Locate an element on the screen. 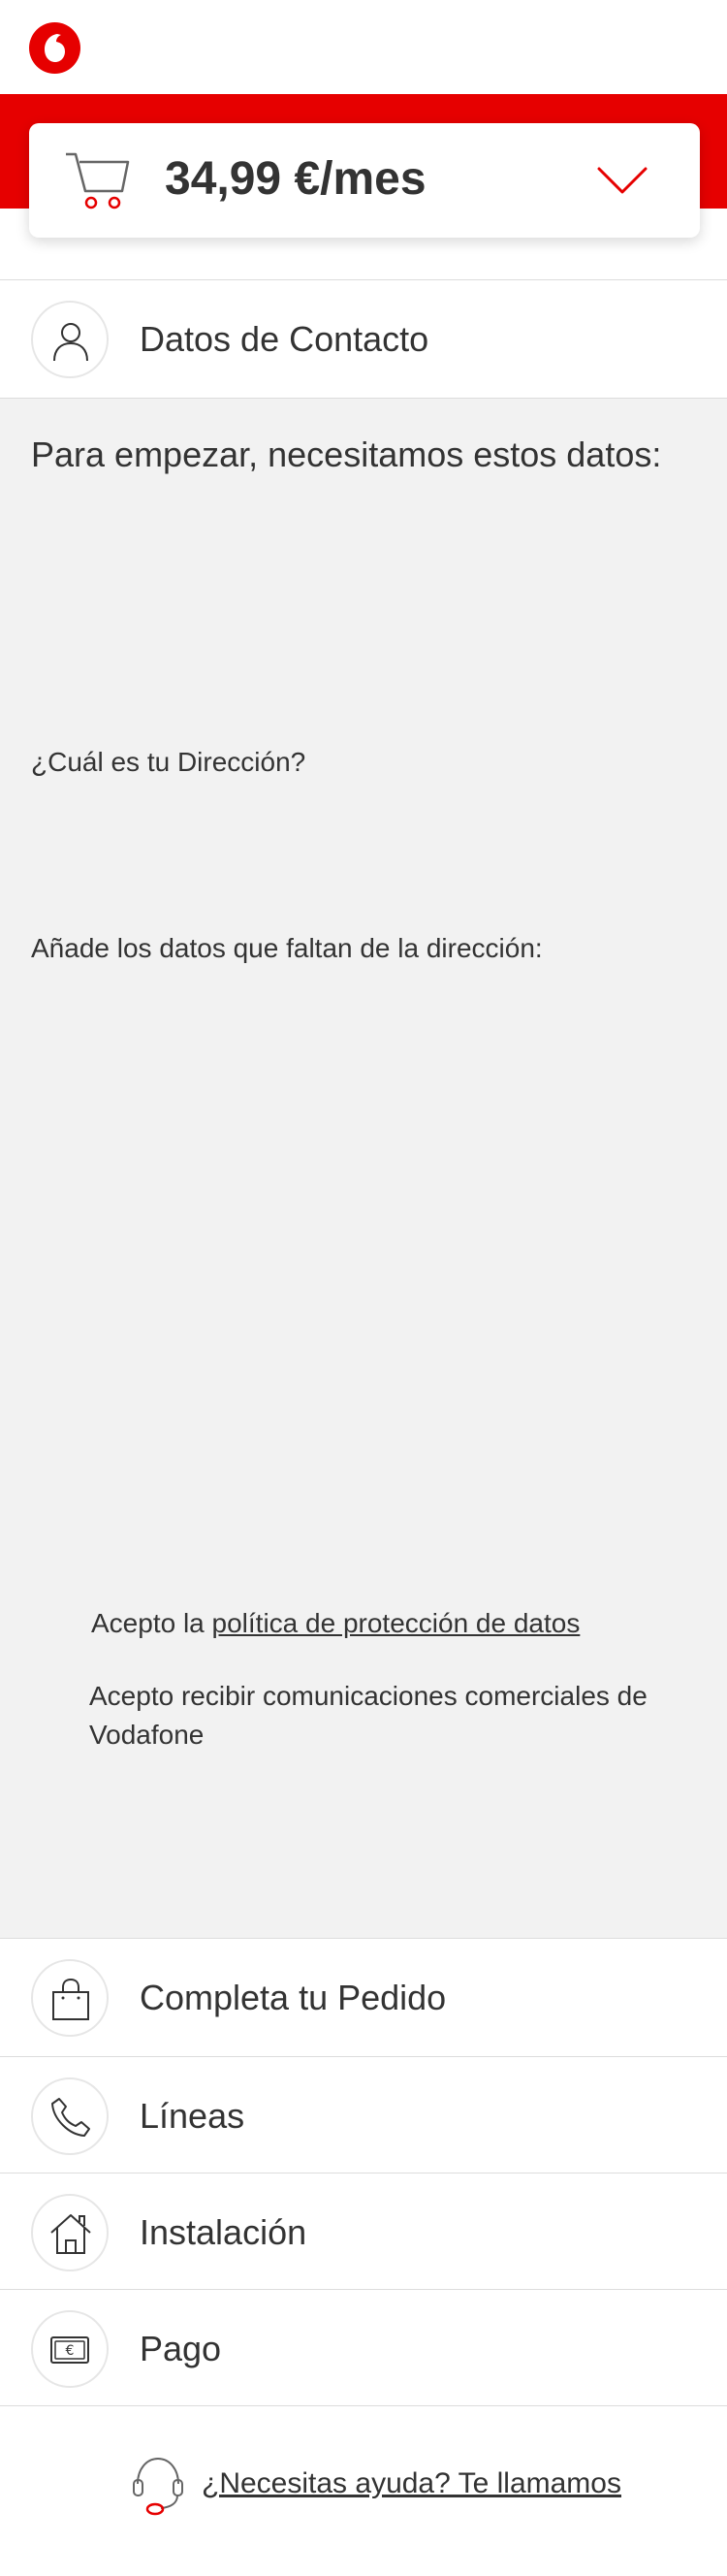 The width and height of the screenshot is (727, 2576). phone-icon is located at coordinates (70, 2117).